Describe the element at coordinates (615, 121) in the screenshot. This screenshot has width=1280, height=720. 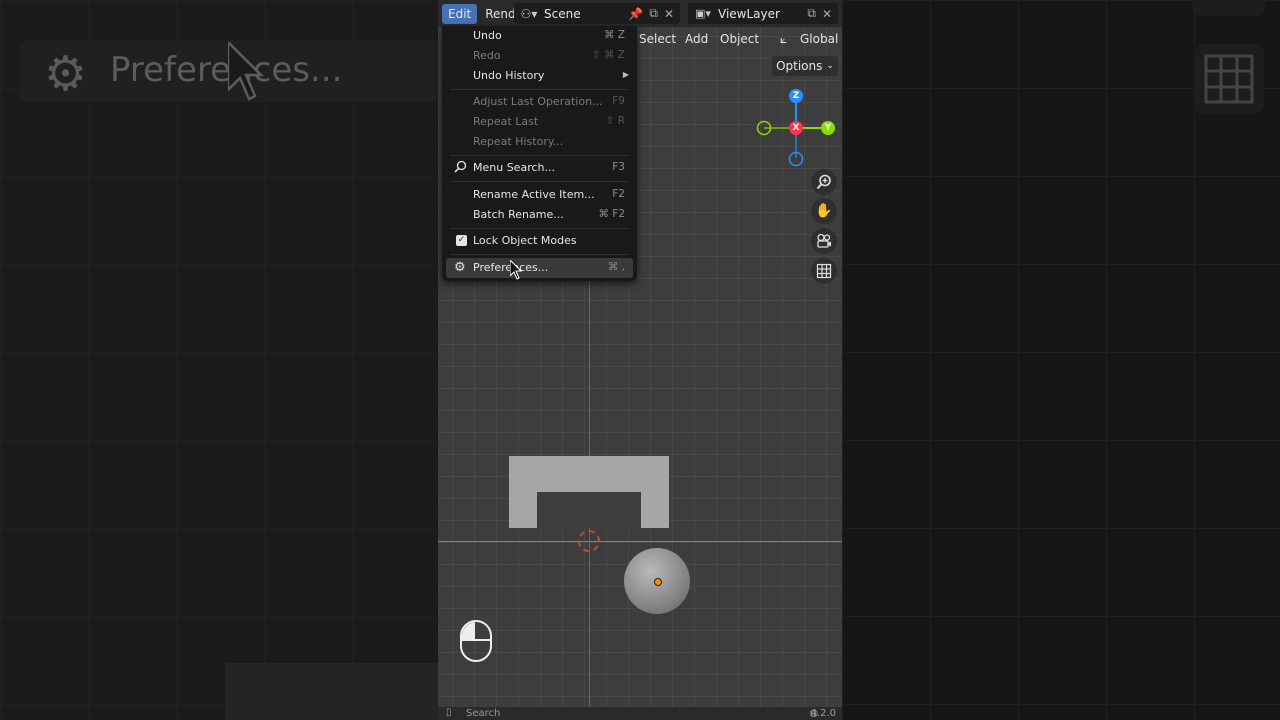
I see `menu-item-shortcut: ⇧ R` at that location.